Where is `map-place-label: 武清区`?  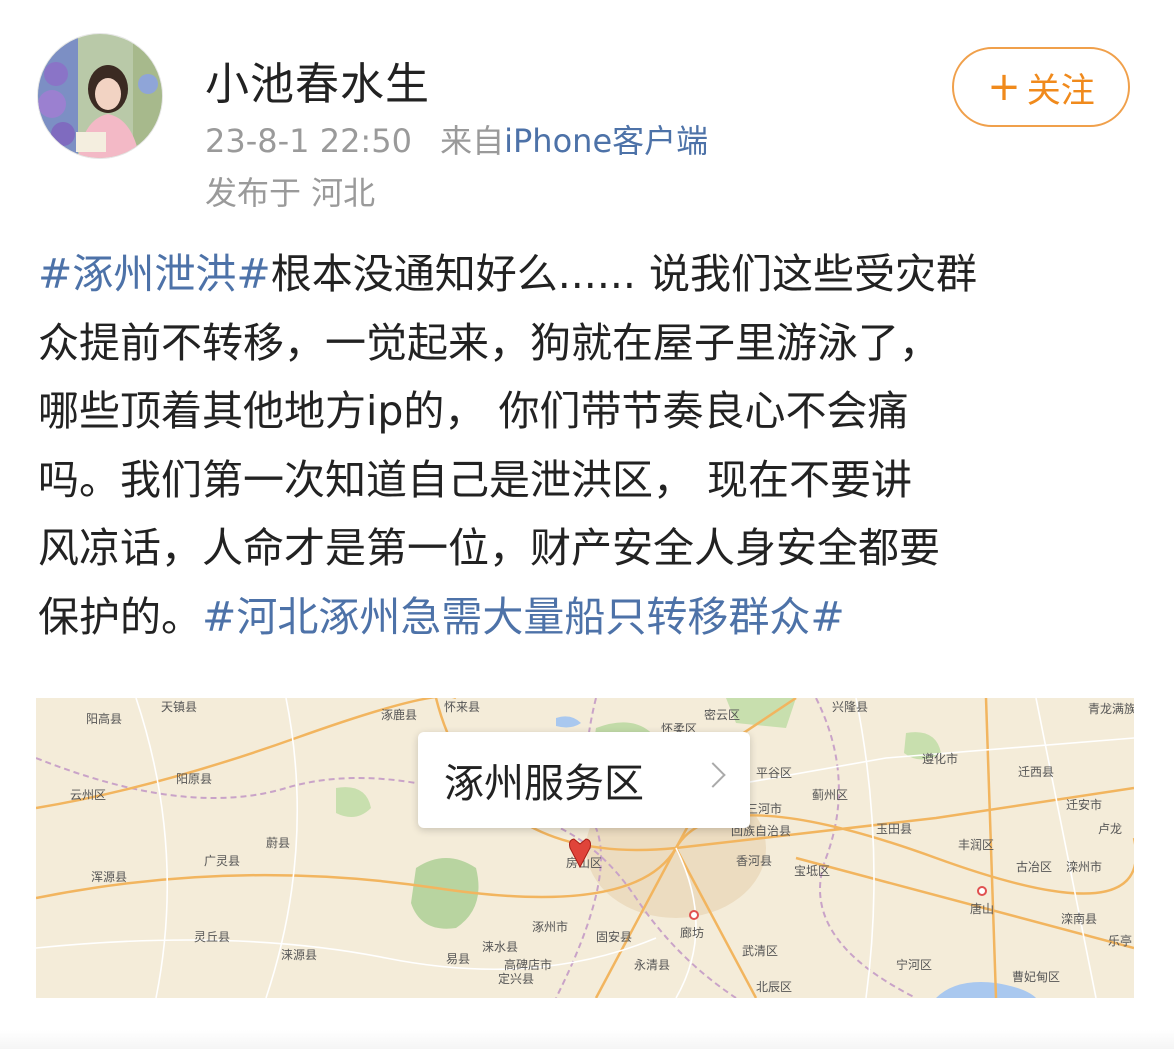 map-place-label: 武清区 is located at coordinates (760, 951).